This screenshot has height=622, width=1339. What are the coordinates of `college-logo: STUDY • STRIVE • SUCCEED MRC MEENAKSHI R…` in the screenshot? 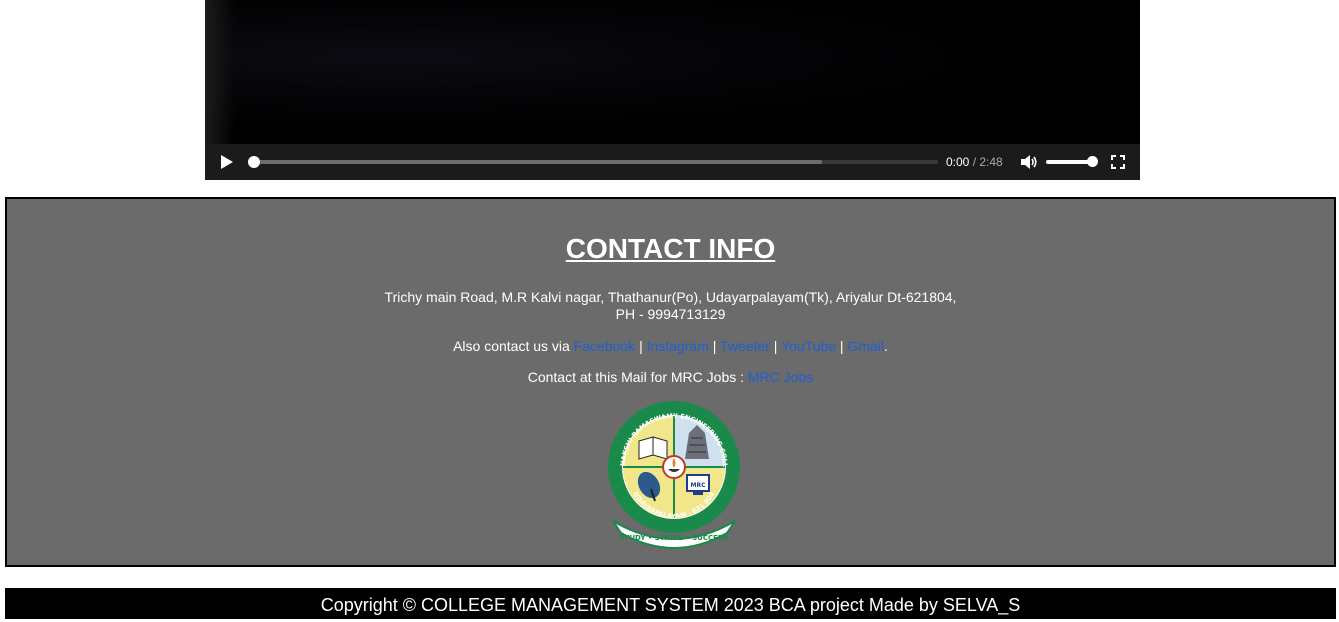 It's located at (672, 473).